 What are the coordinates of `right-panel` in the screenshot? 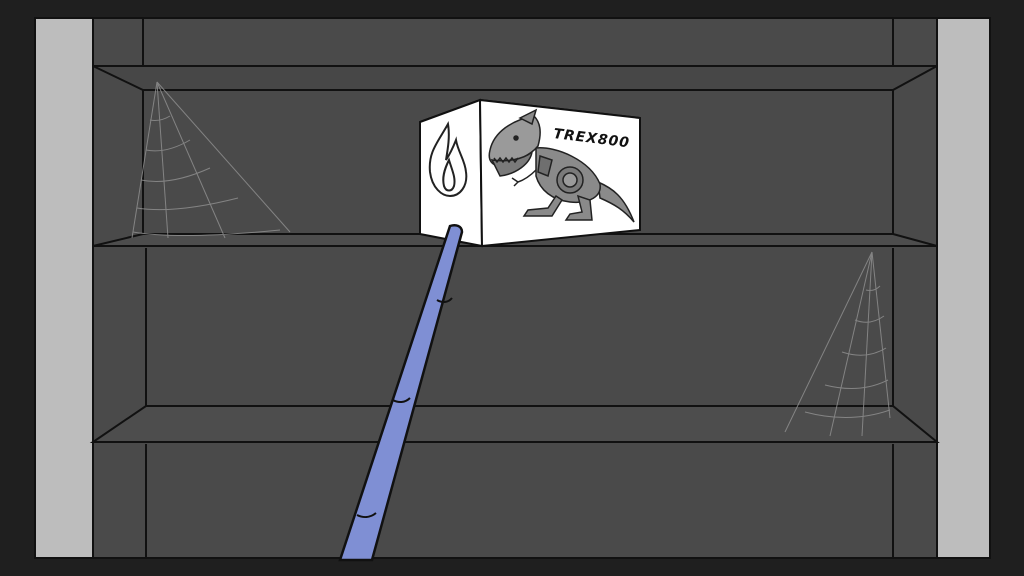 It's located at (963, 288).